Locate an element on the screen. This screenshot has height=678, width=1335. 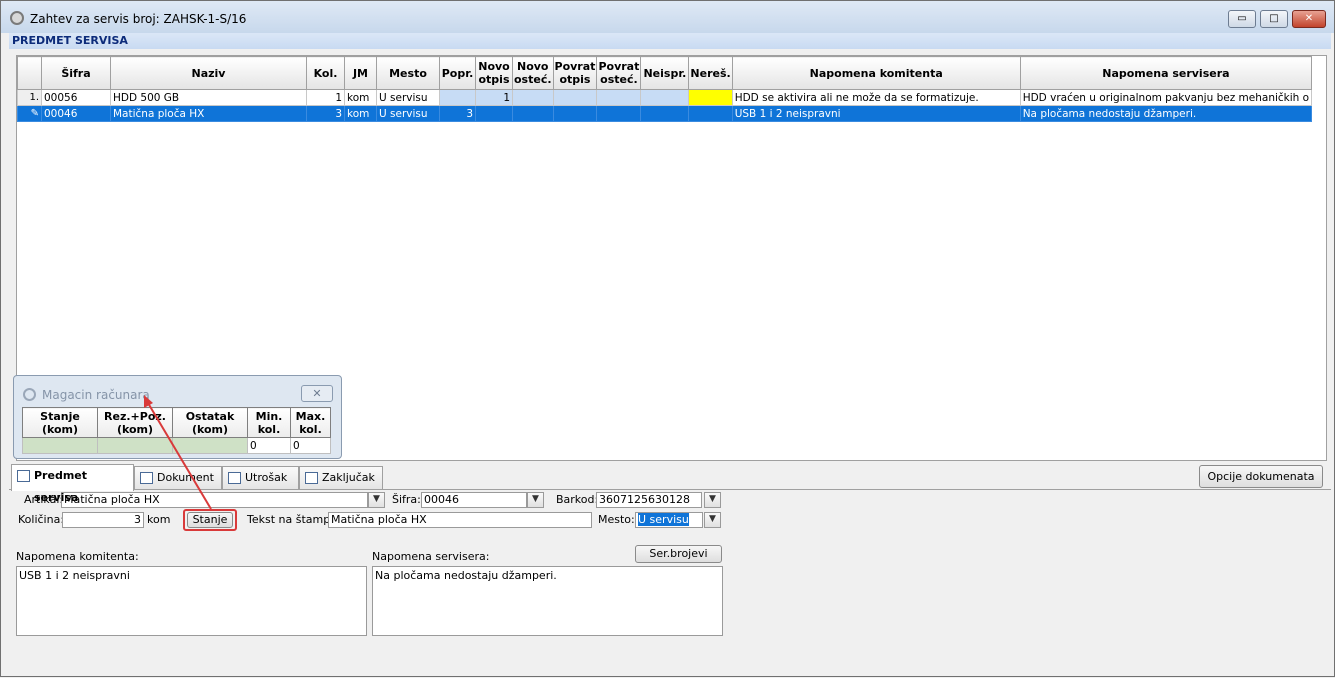
col-header-napomena-komitenta: Napomena komitenta is located at coordinates (876, 73).